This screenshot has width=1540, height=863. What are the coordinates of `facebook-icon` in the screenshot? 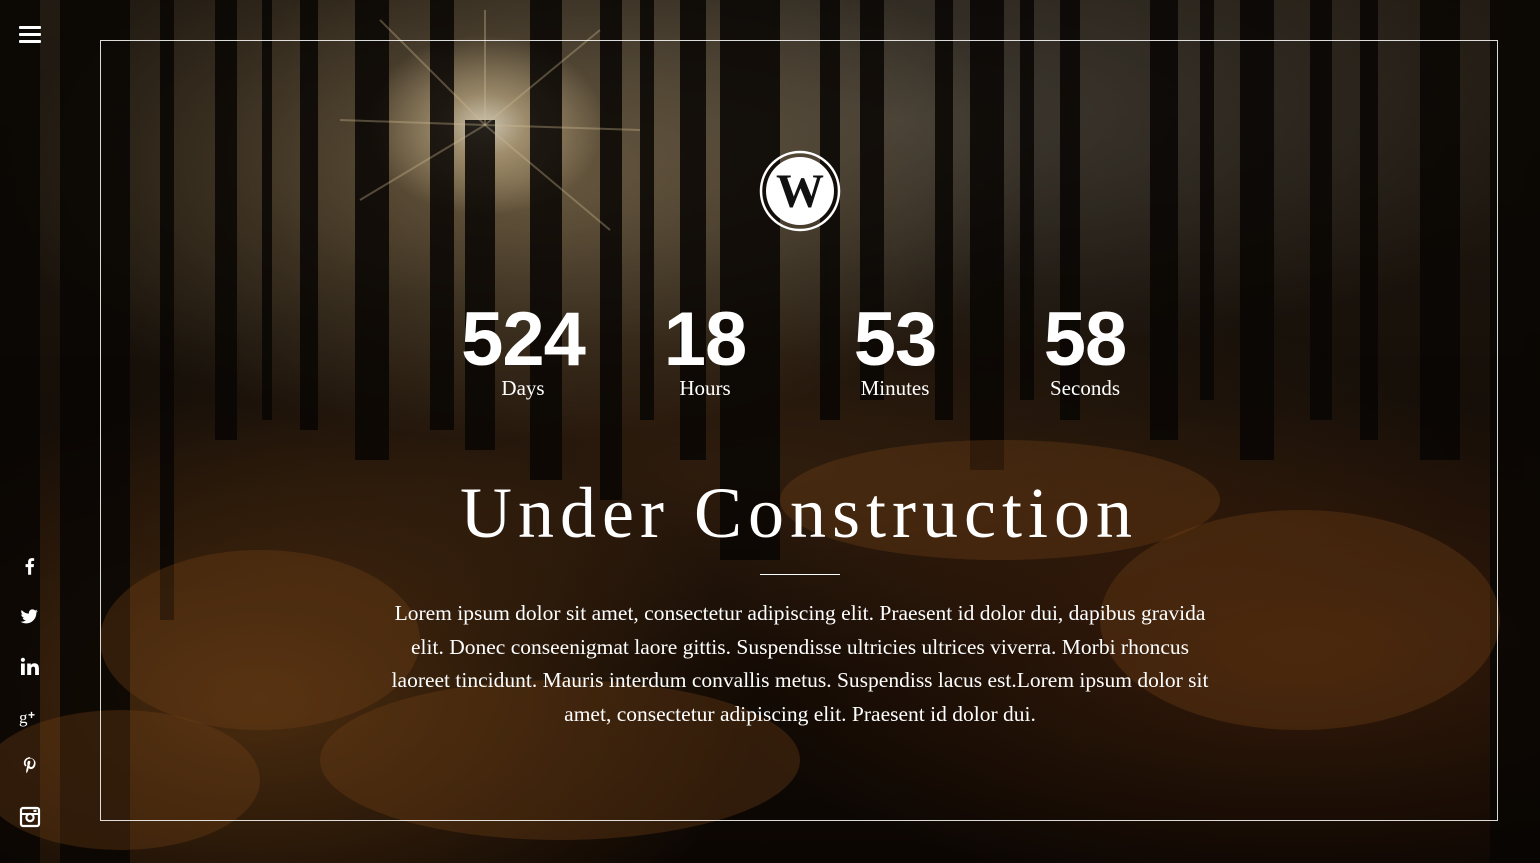 It's located at (30, 567).